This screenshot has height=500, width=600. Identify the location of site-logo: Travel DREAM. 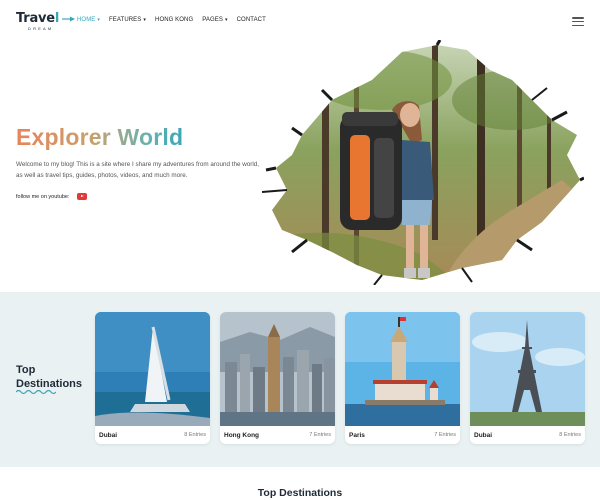
(45, 21).